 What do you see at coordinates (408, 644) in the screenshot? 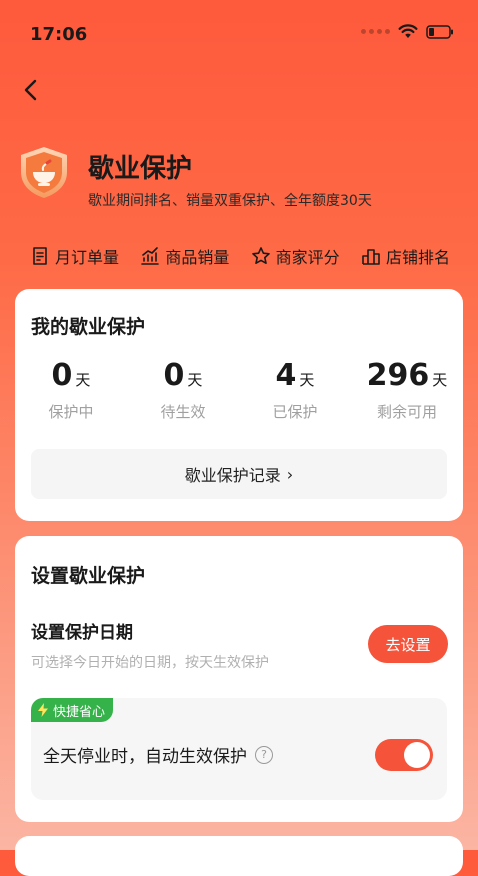
I see `go-set-button: 去设置` at bounding box center [408, 644].